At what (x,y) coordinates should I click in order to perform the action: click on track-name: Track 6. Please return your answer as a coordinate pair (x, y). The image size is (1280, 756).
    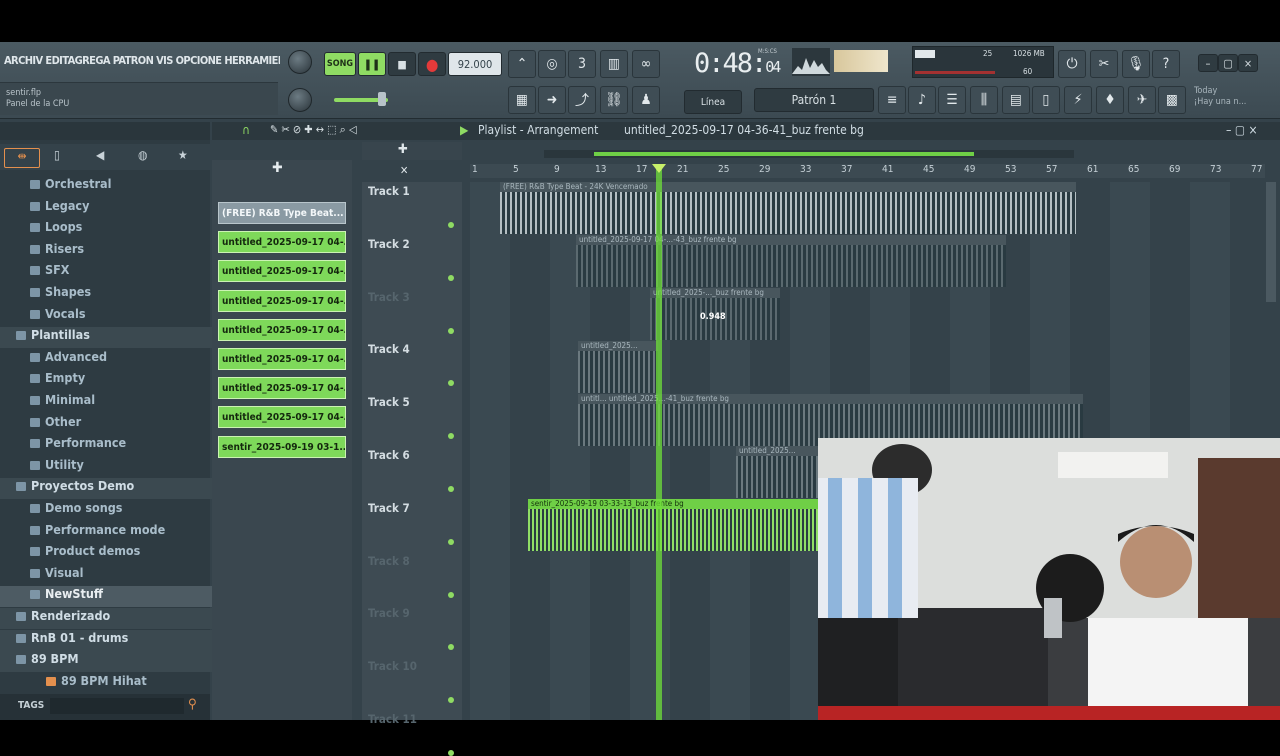
    Looking at the image, I should click on (389, 455).